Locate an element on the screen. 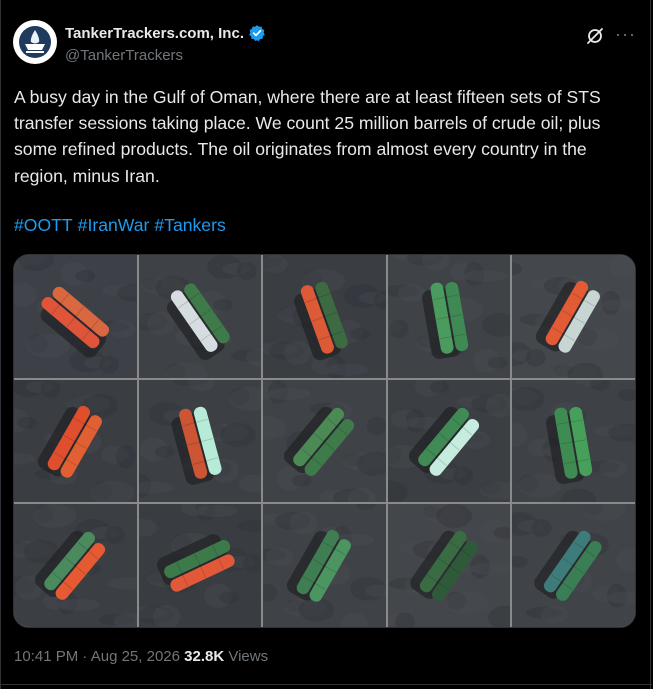 The image size is (653, 689). hashtag-link: #OOTT is located at coordinates (43, 225).